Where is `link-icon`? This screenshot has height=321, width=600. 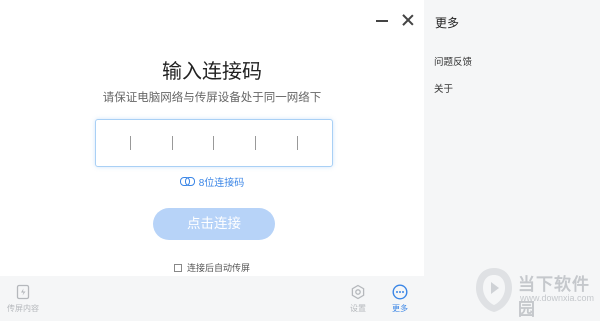
link-icon is located at coordinates (187, 181).